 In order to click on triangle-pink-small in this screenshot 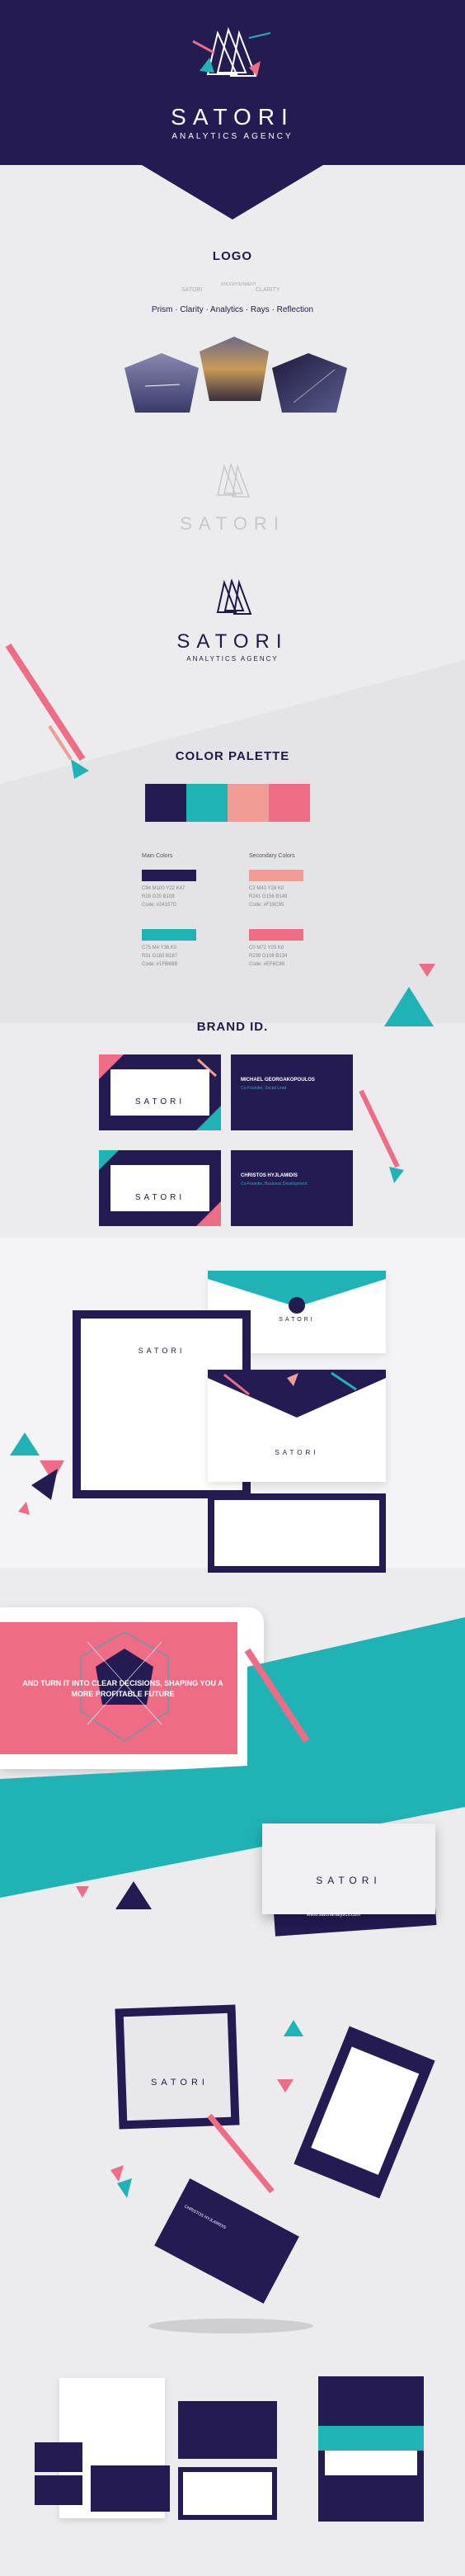, I will do `click(427, 970)`.